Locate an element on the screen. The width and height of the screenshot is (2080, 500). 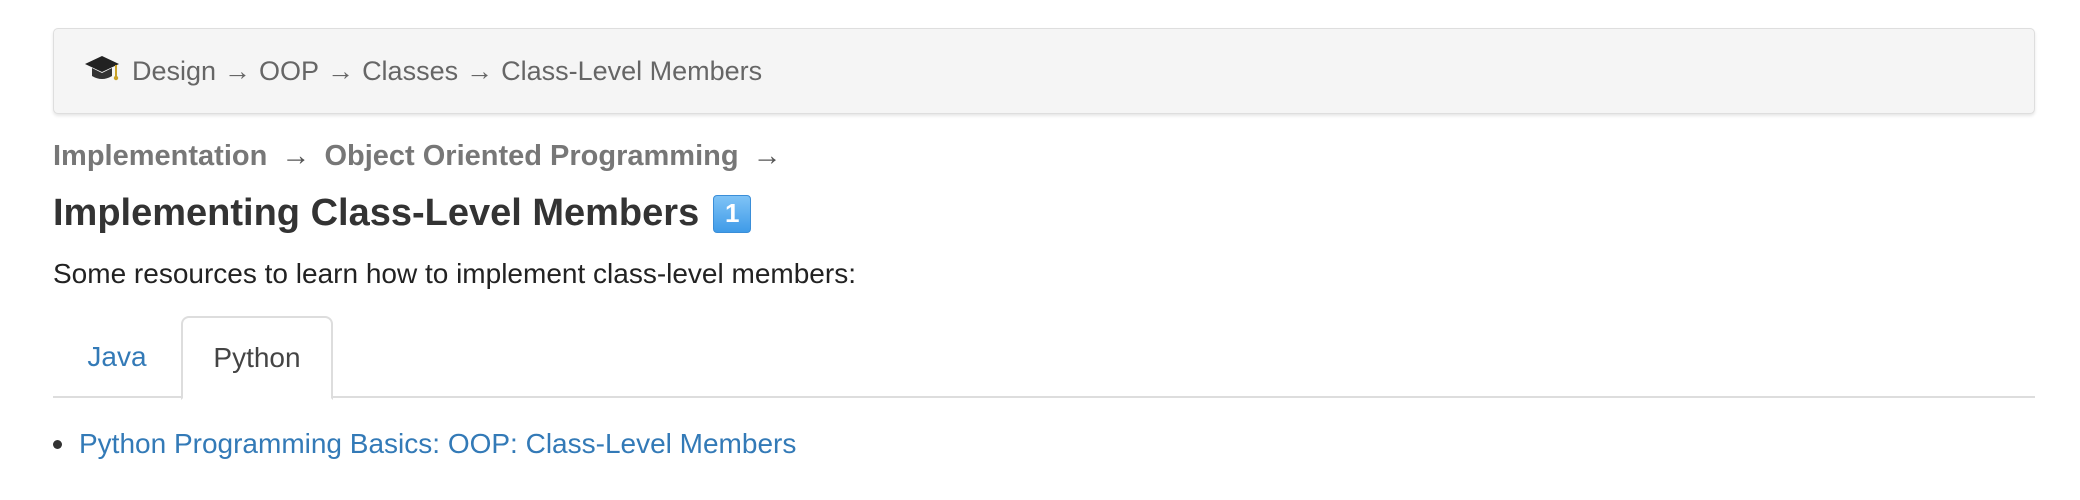
page-title: Implementing Class-Level Members 1 is located at coordinates (402, 213).